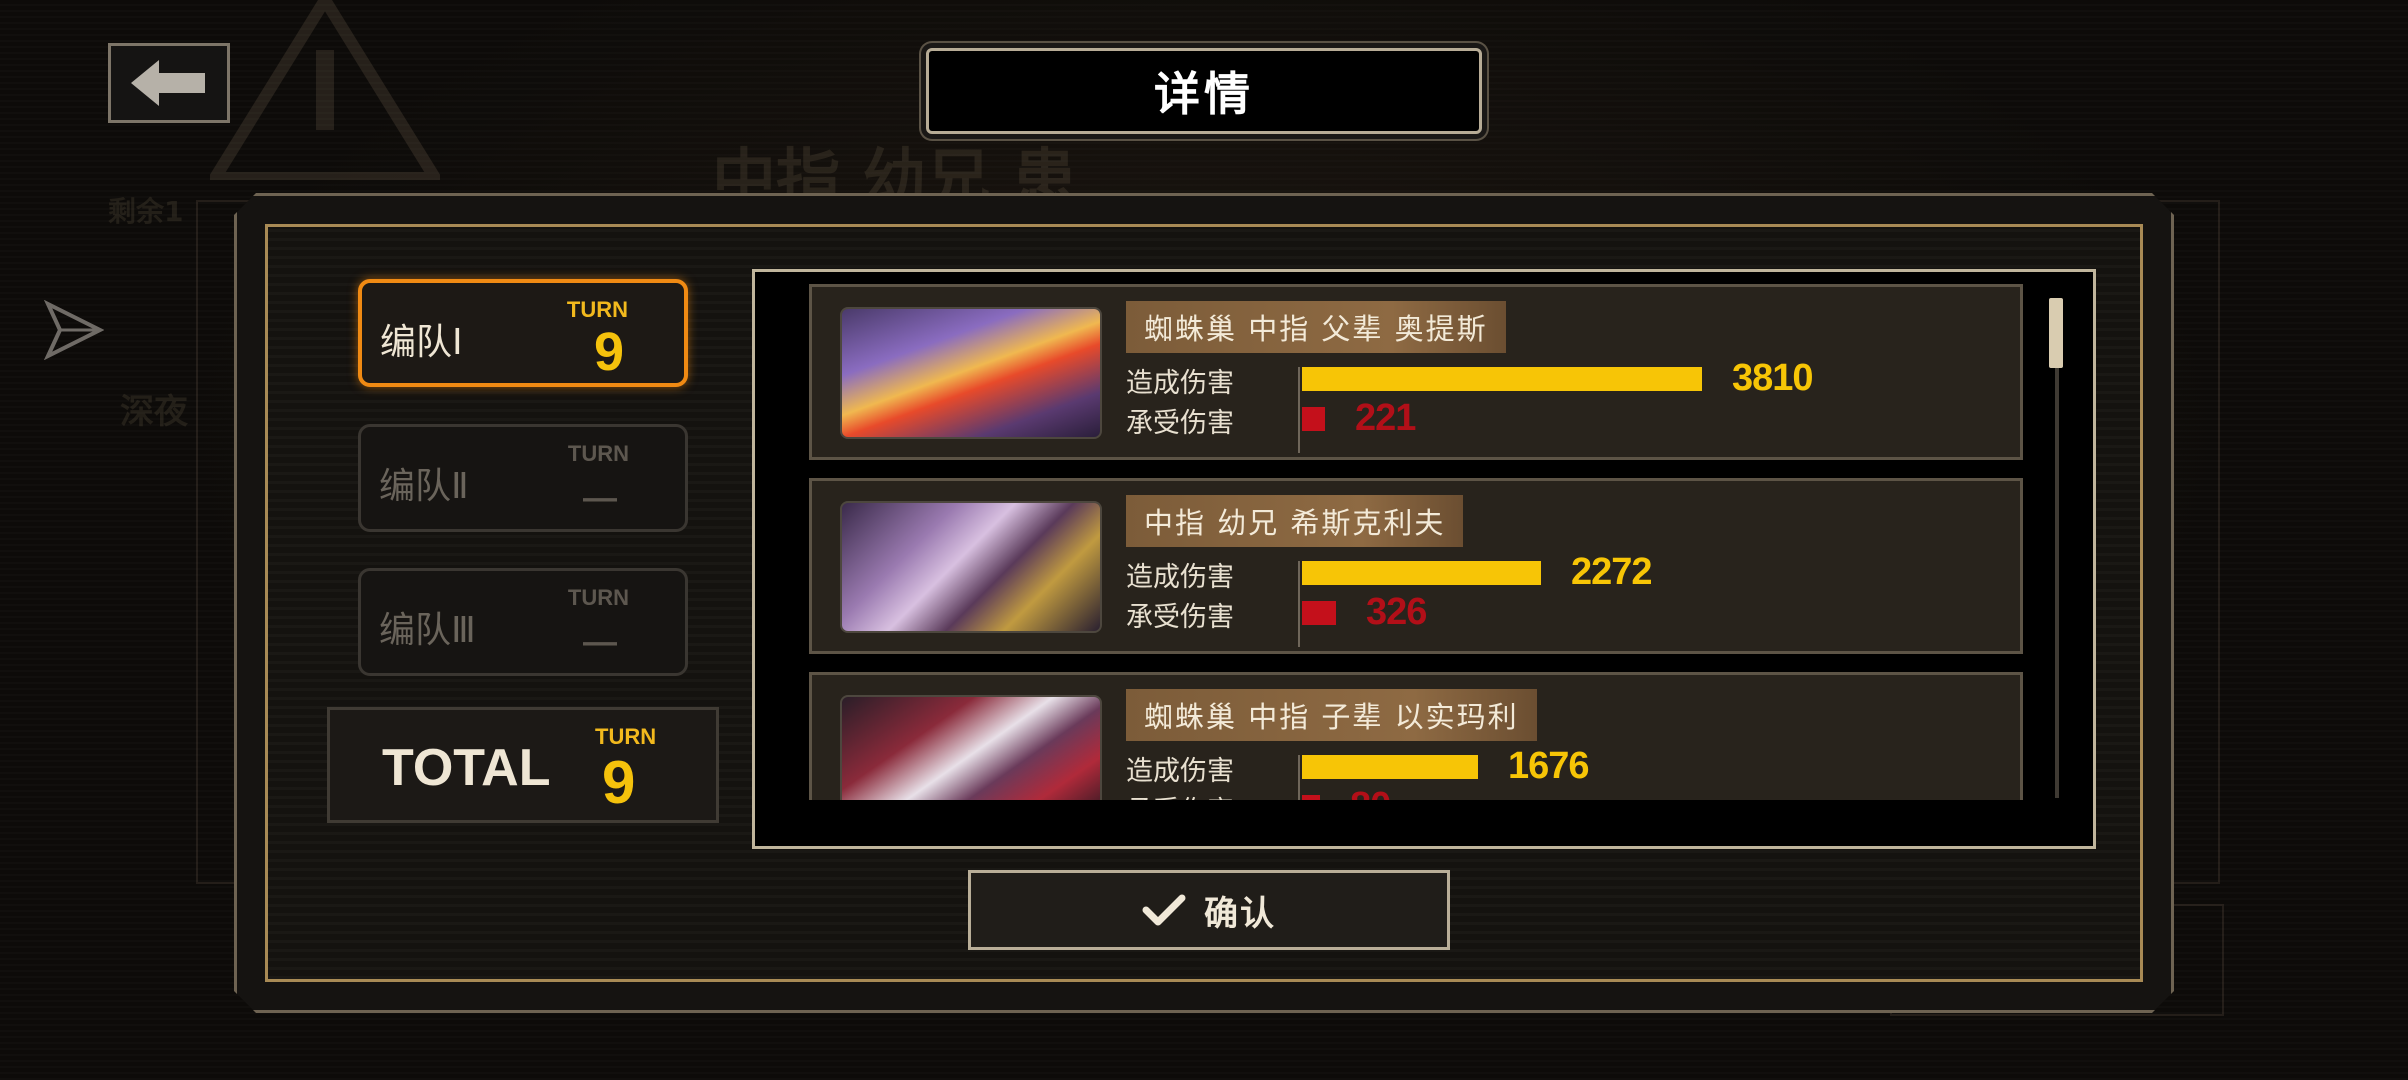  Describe the element at coordinates (1772, 378) in the screenshot. I see `damage-dealt-value: 3810` at that location.